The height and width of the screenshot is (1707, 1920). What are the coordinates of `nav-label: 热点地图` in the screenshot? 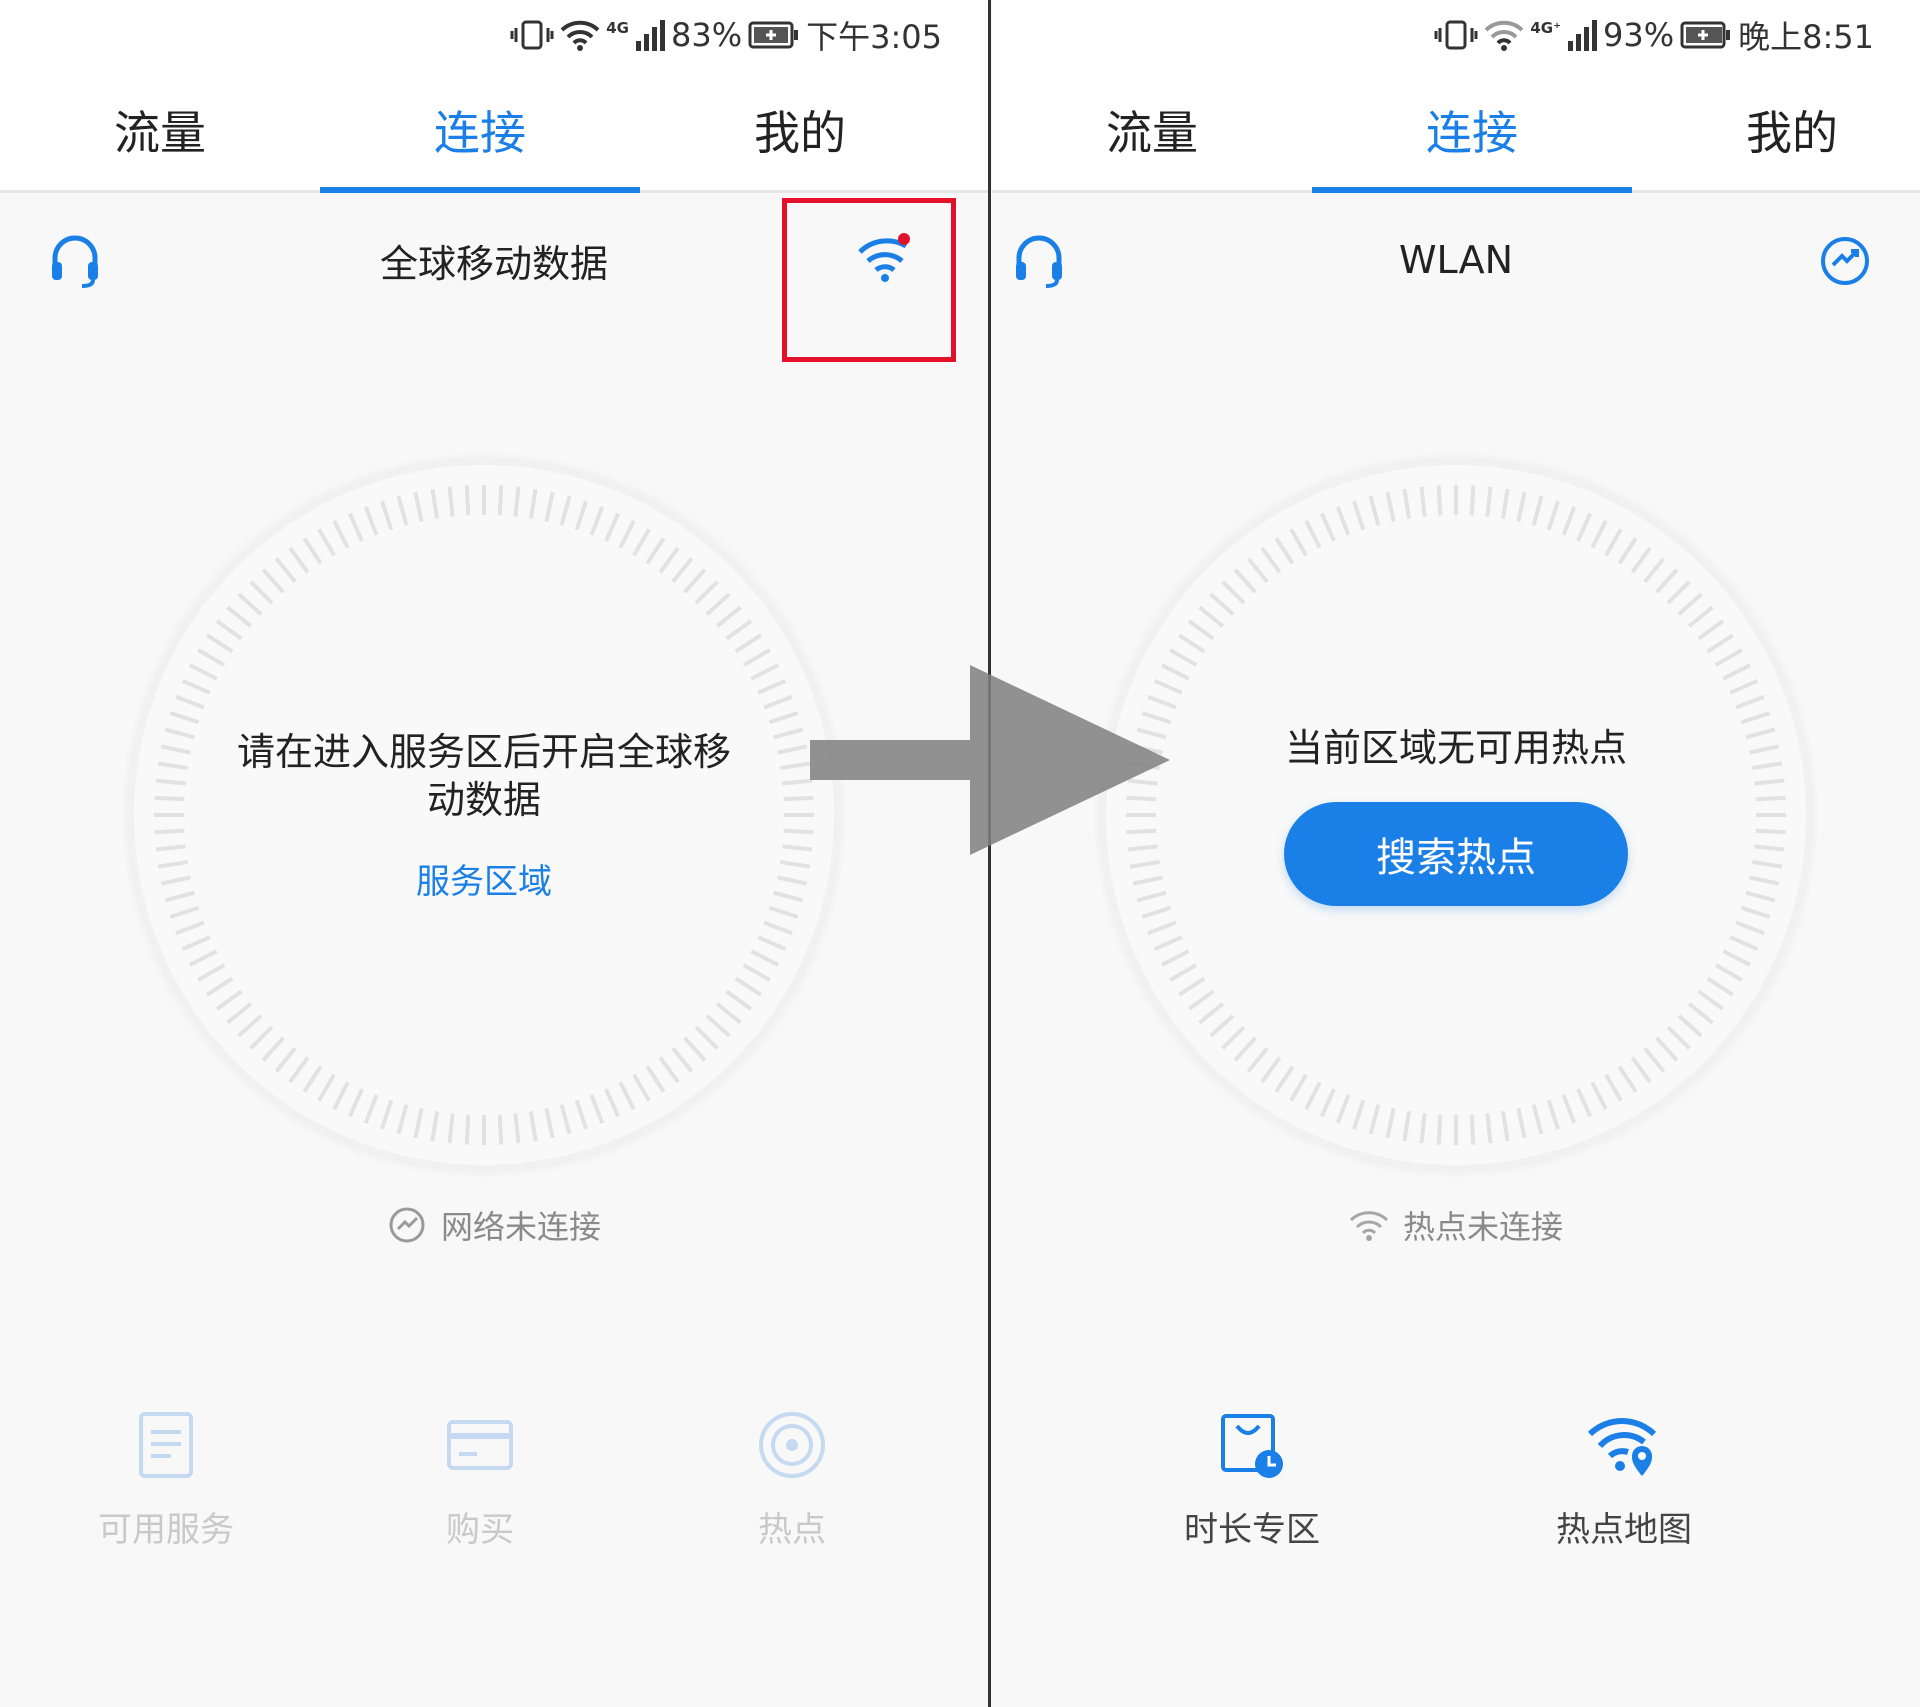 It's located at (1624, 1530).